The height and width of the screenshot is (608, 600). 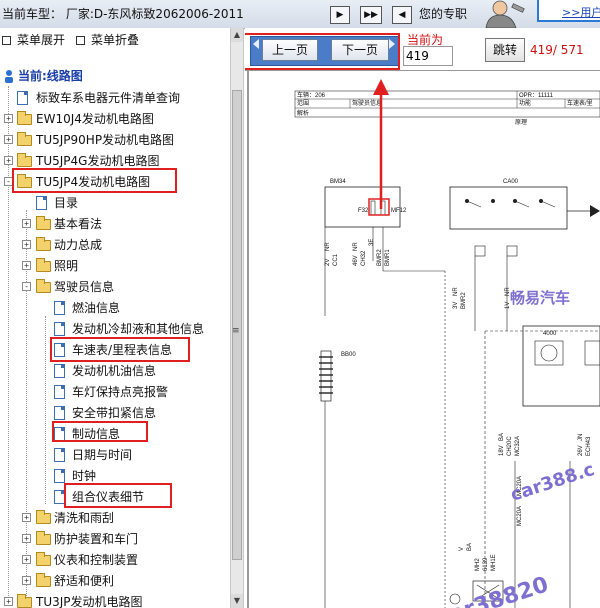 What do you see at coordinates (511, 182) in the screenshot?
I see `ca00-label: CA00` at bounding box center [511, 182].